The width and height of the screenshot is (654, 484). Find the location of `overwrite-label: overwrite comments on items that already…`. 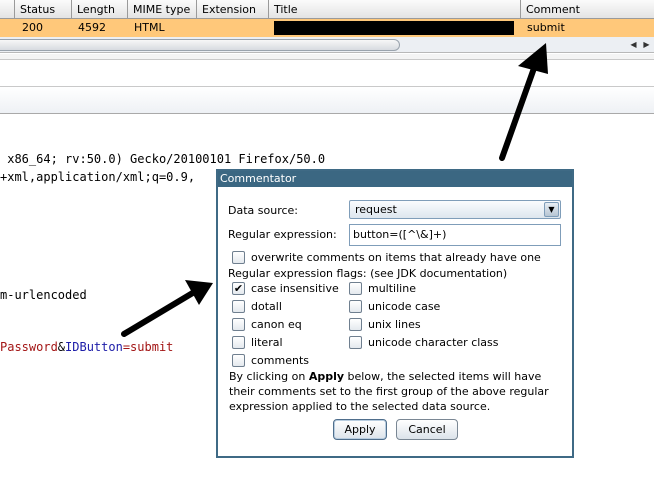

overwrite-label: overwrite comments on items that already… is located at coordinates (396, 257).